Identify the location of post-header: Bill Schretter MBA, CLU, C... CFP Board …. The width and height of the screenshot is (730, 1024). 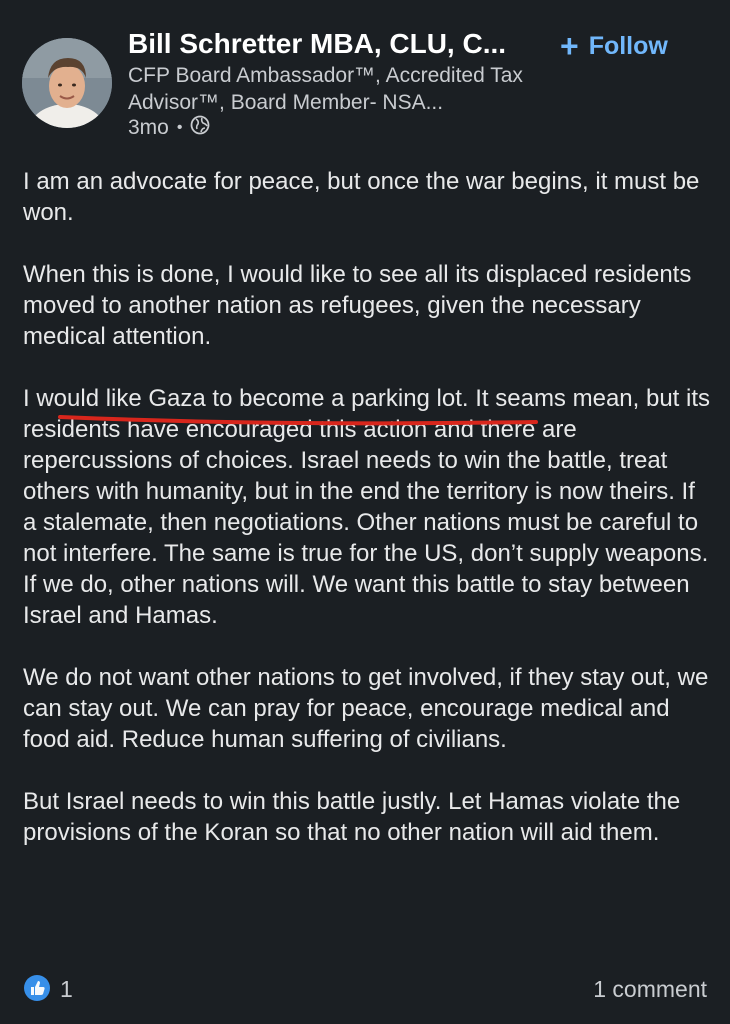
(365, 75).